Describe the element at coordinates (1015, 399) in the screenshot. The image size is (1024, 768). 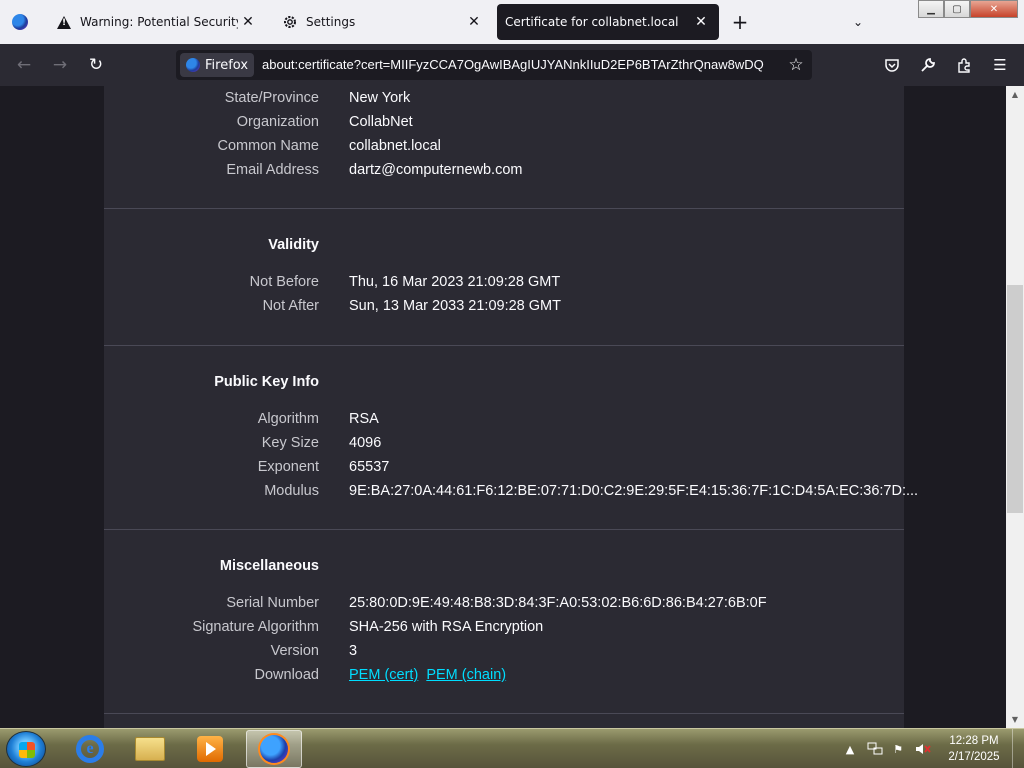
I see `scrollbar-thumb` at that location.